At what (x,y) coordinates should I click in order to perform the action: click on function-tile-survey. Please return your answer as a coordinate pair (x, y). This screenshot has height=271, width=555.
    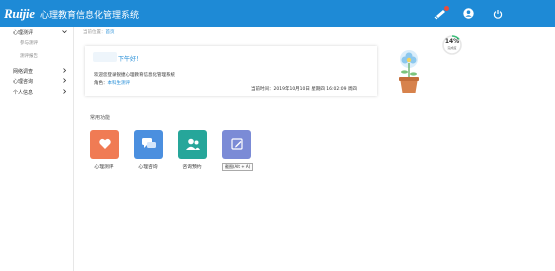
    Looking at the image, I should click on (236, 144).